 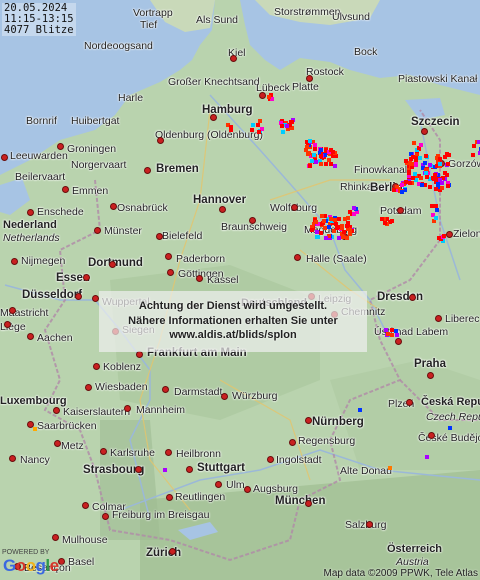 I want to click on city-label: Harle, so click(x=131, y=98).